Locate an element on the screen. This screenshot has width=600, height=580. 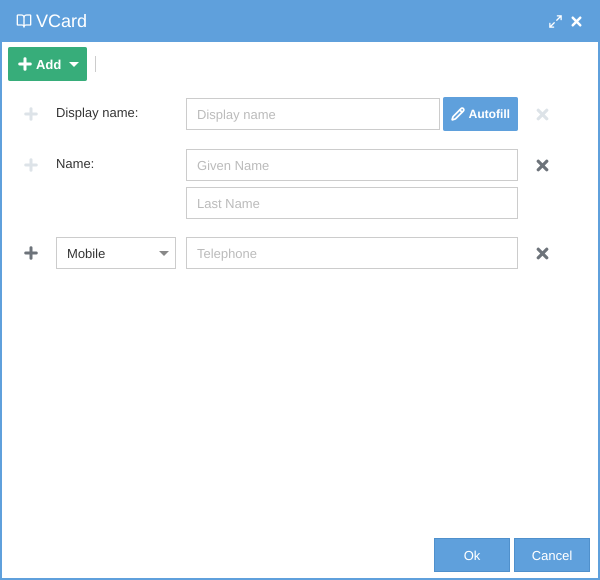
type-dropdown: Mobile is located at coordinates (116, 253).